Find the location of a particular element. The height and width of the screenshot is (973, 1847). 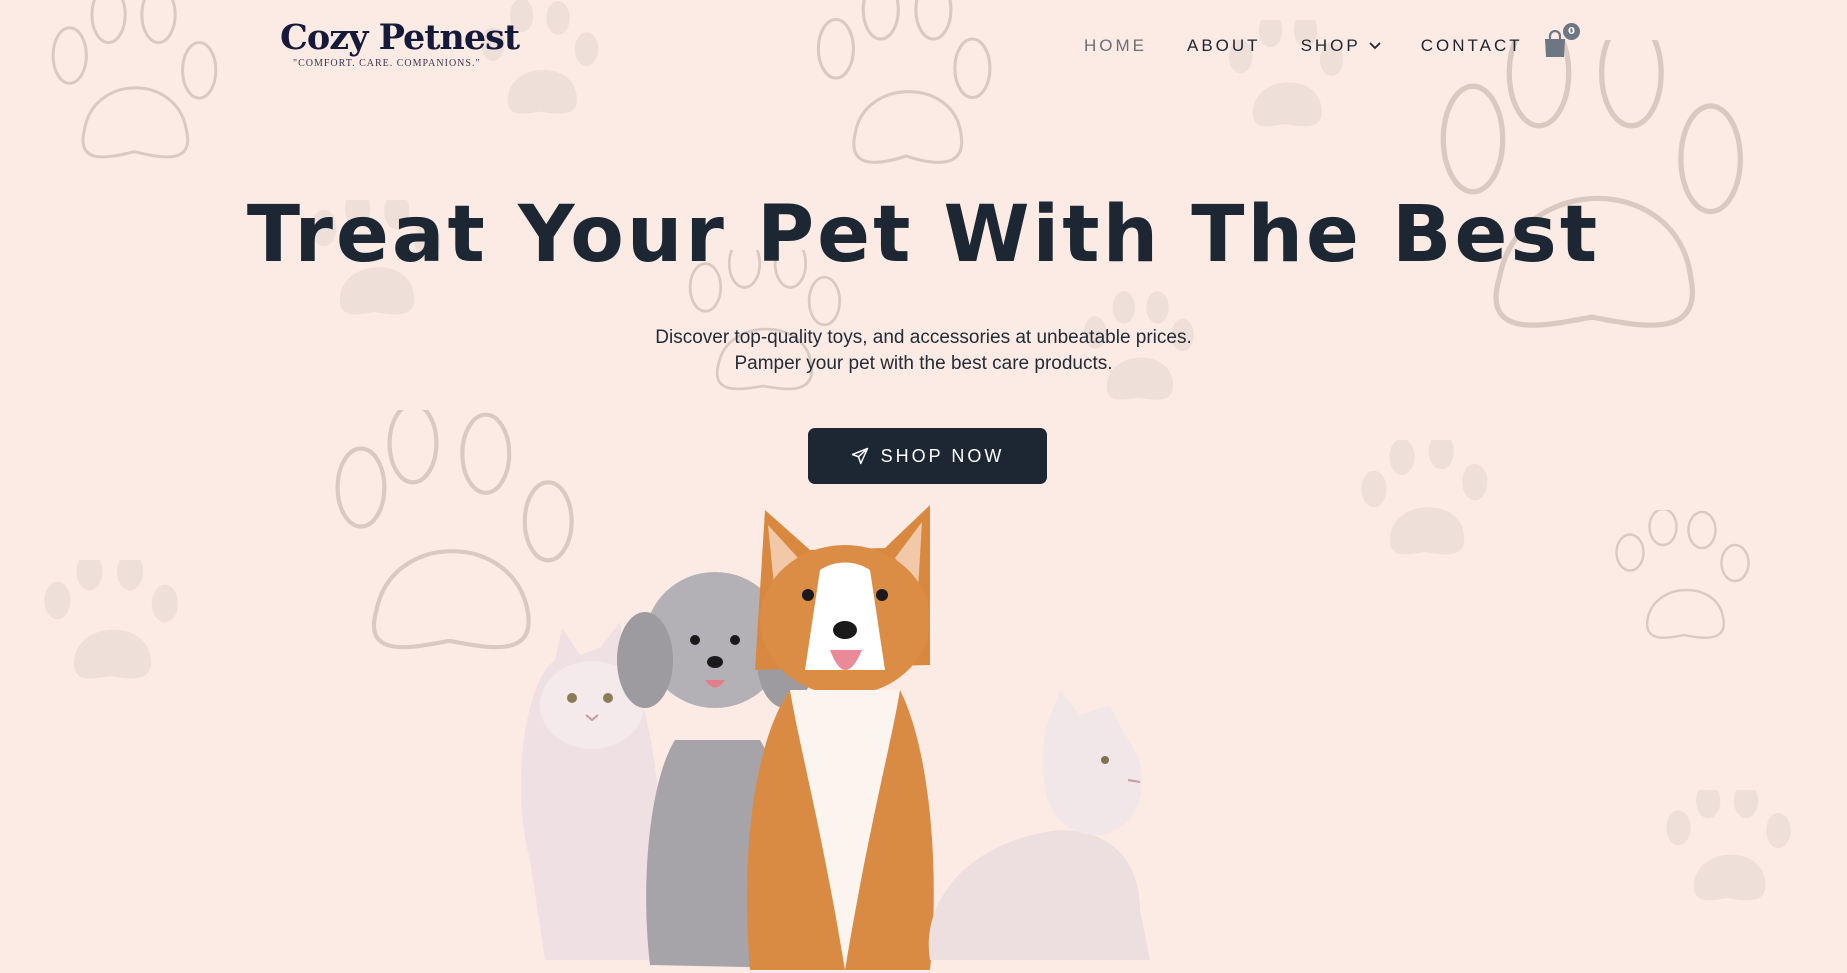

nav-about-label: ABOUT is located at coordinates (1224, 45).